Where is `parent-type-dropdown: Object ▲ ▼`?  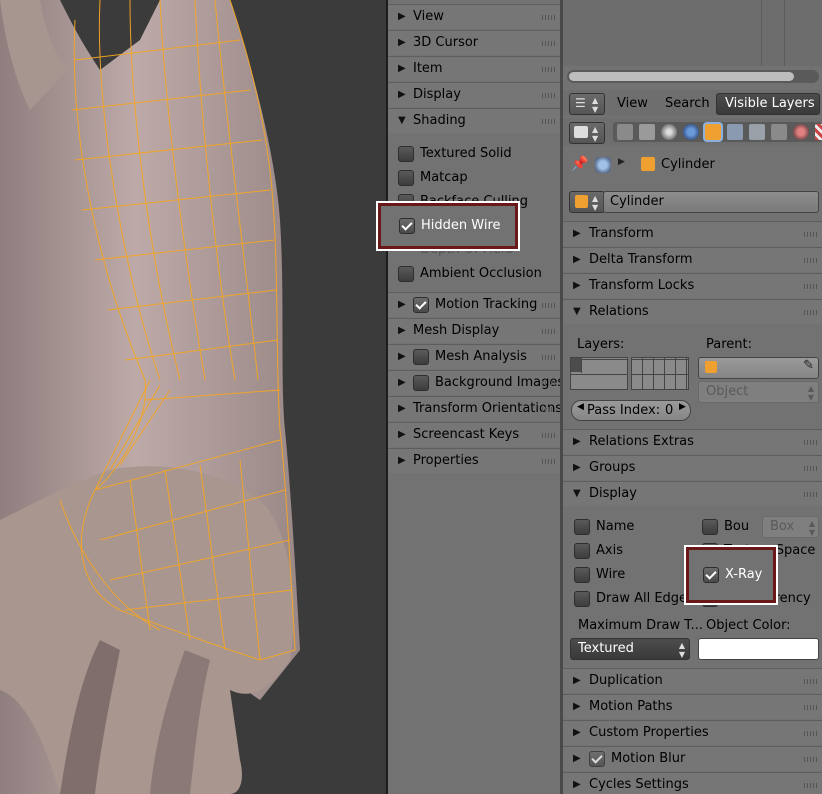
parent-type-dropdown: Object ▲ ▼ is located at coordinates (758, 392).